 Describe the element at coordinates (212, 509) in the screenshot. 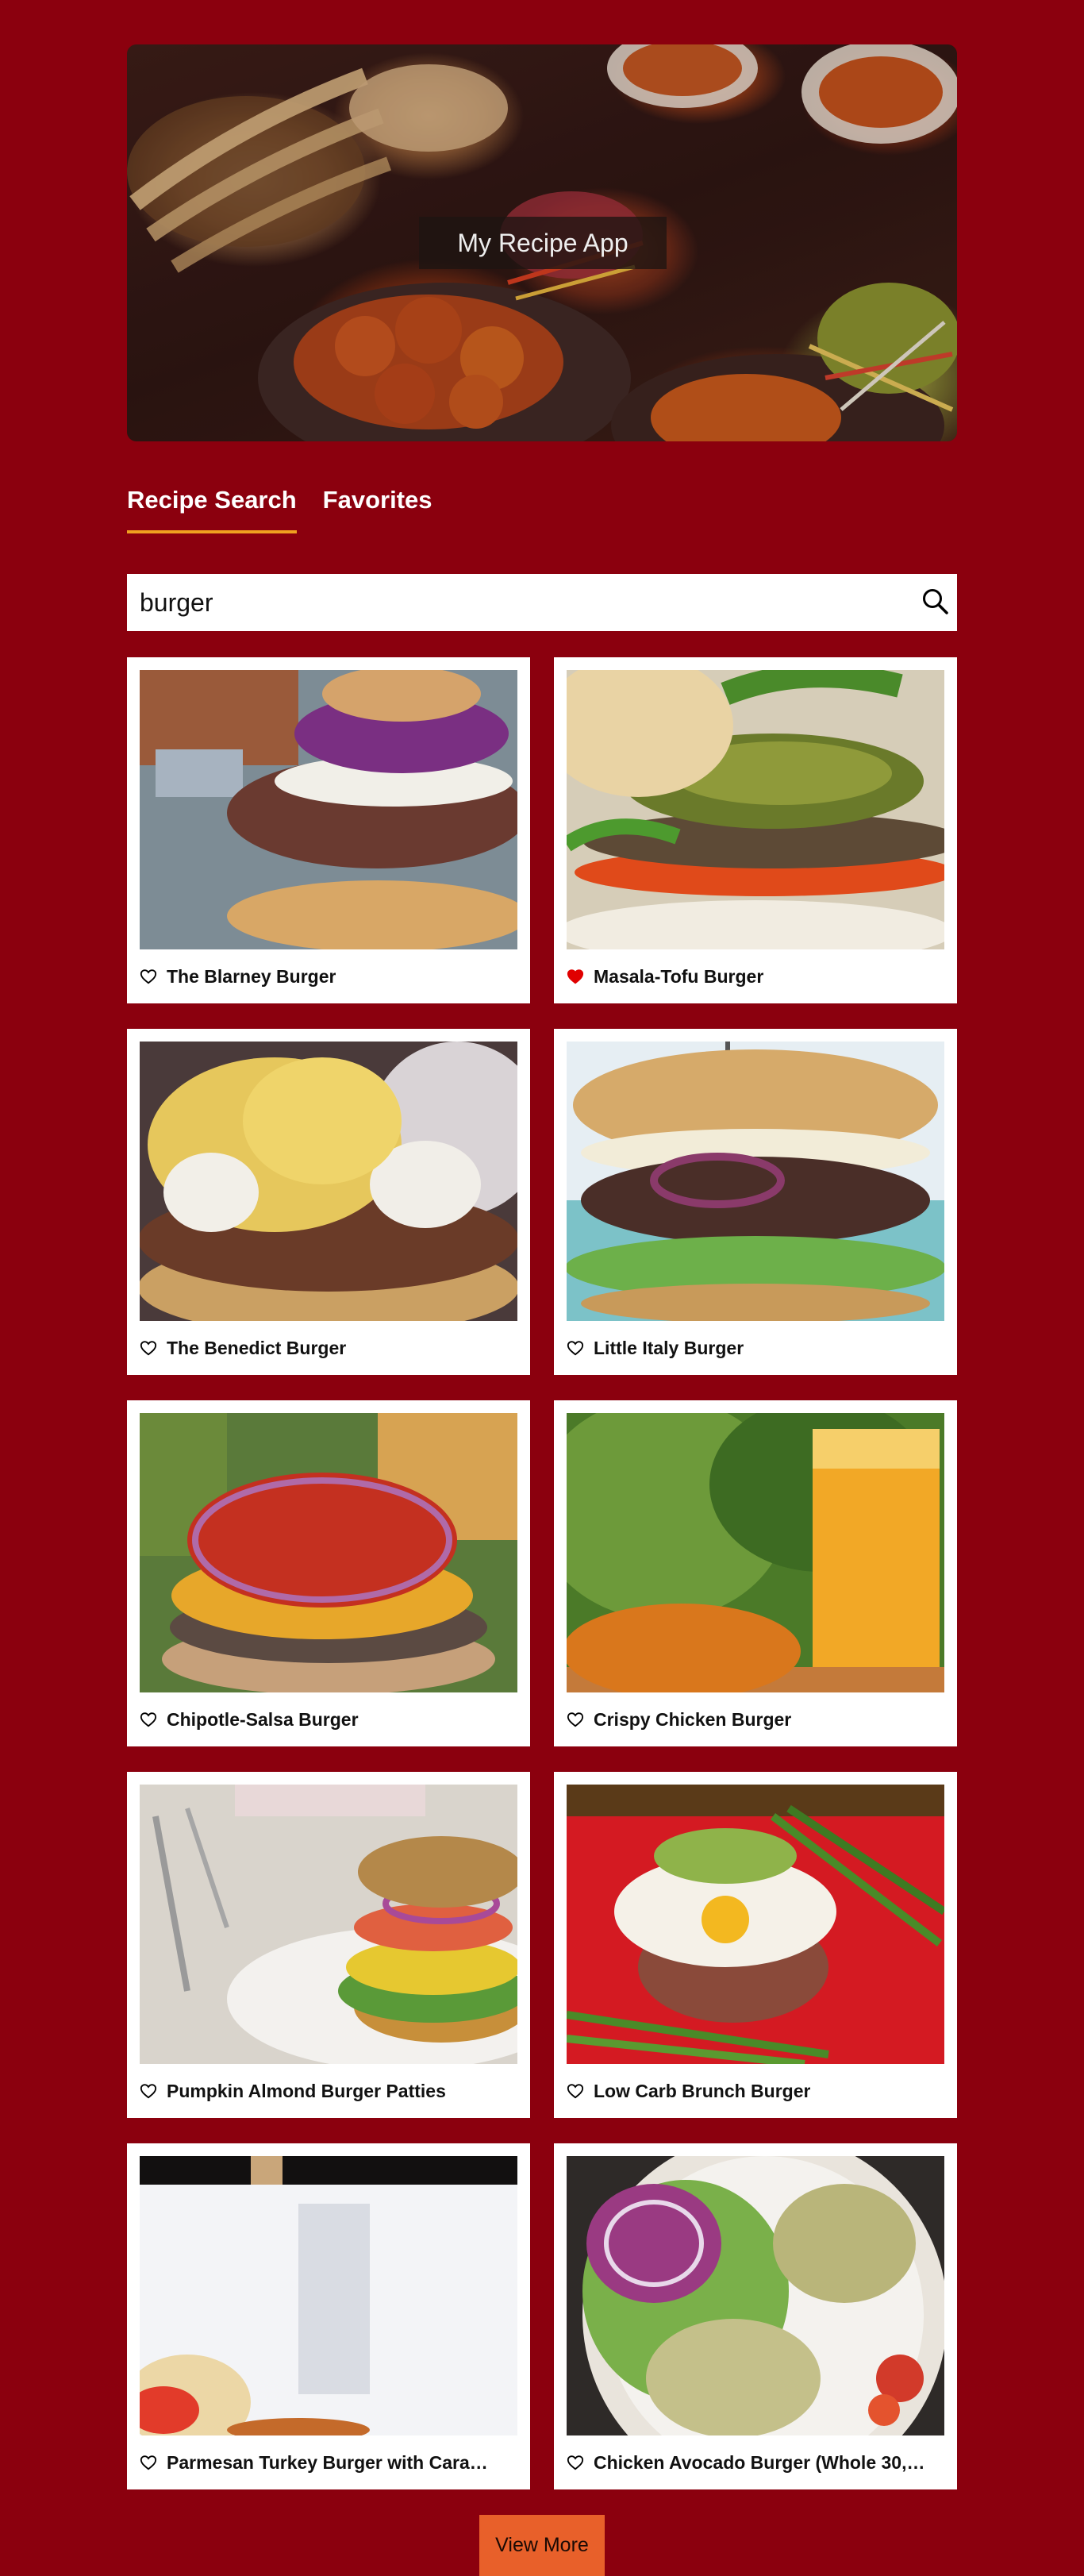

I see `tab-recipe-search: Recipe Search` at that location.